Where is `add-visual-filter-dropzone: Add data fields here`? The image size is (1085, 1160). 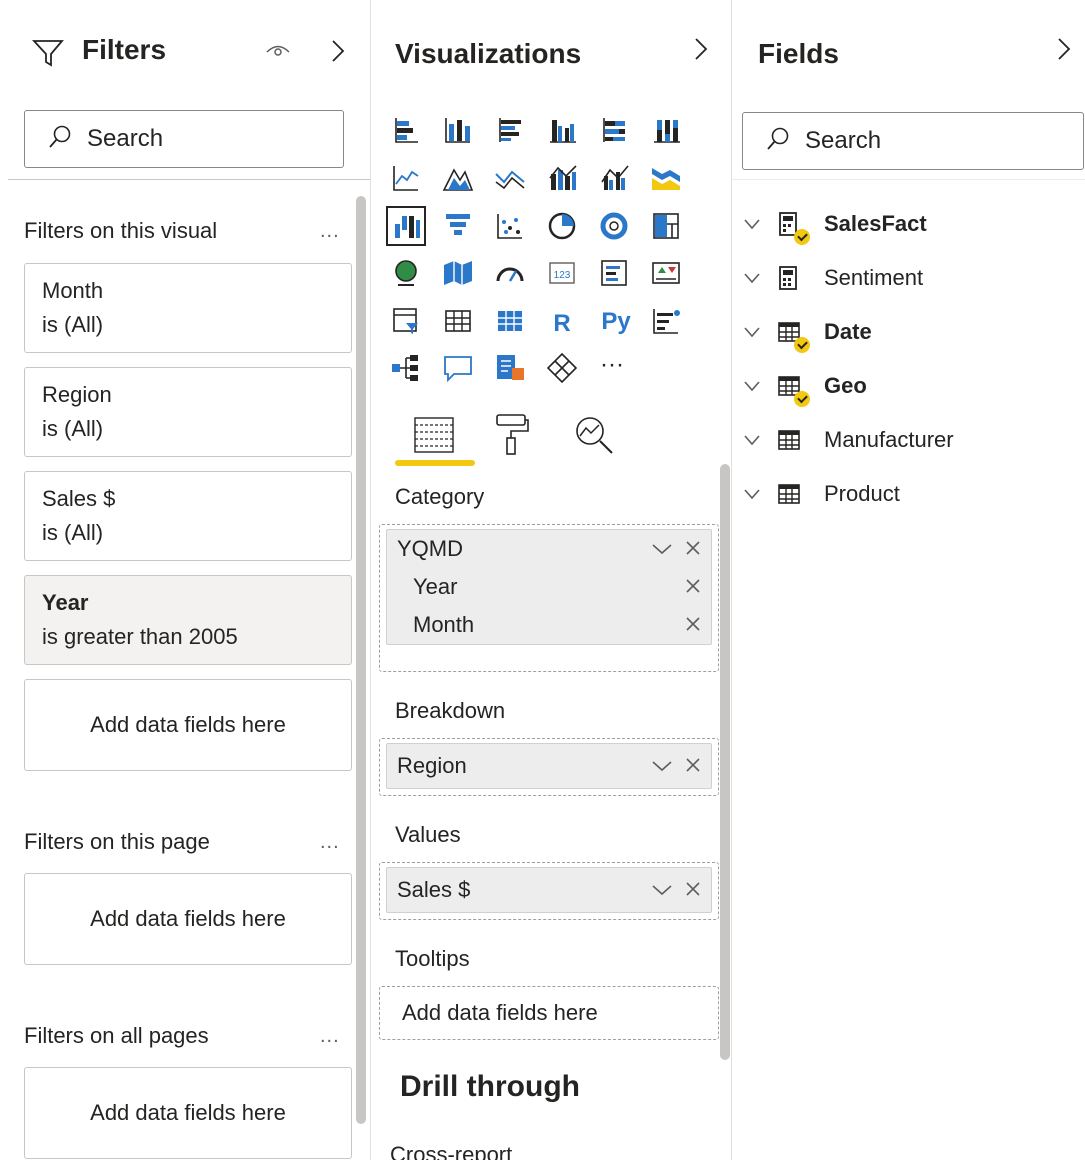 add-visual-filter-dropzone: Add data fields here is located at coordinates (188, 725).